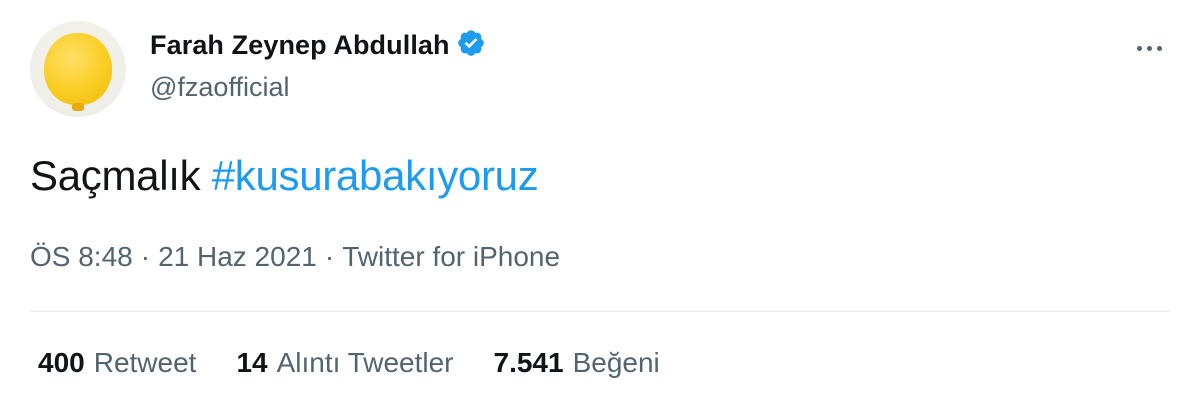  What do you see at coordinates (528, 362) in the screenshot?
I see `stat-count: 7.541` at bounding box center [528, 362].